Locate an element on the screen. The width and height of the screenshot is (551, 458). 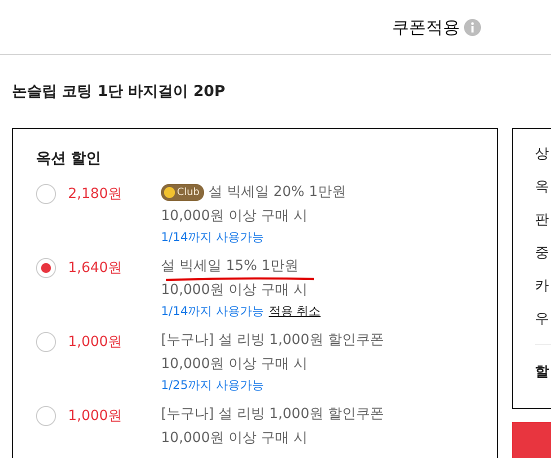
summary-label: 상 is located at coordinates (542, 154).